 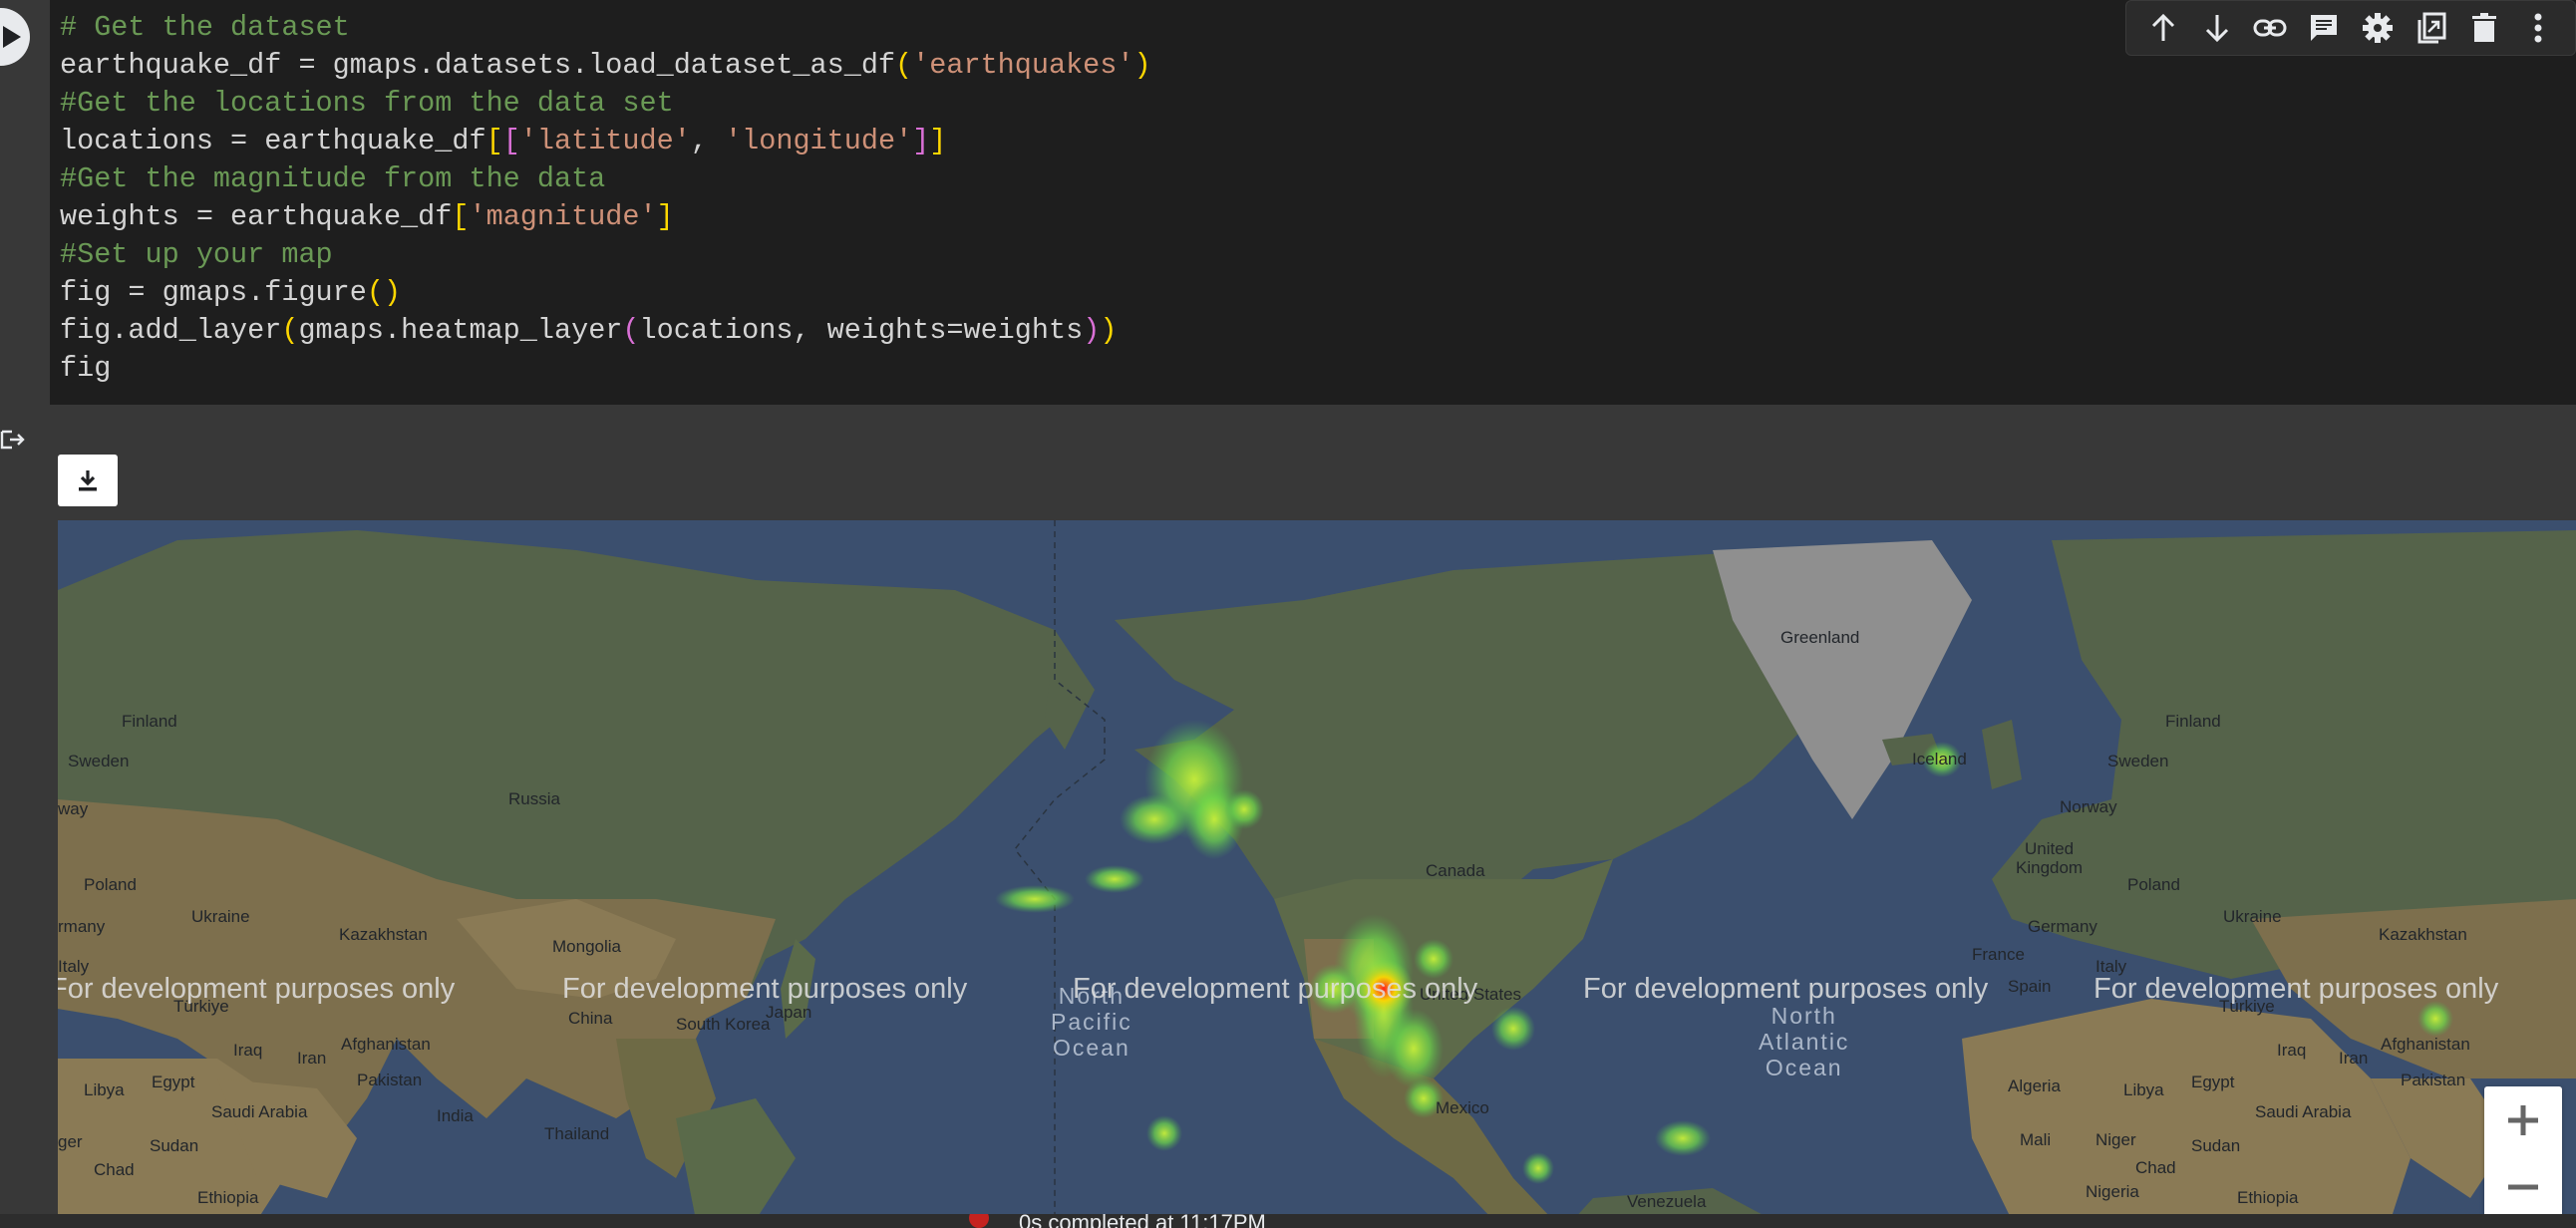 What do you see at coordinates (2423, 934) in the screenshot?
I see `map-label-kazakhstan-right: Kazakhstan` at bounding box center [2423, 934].